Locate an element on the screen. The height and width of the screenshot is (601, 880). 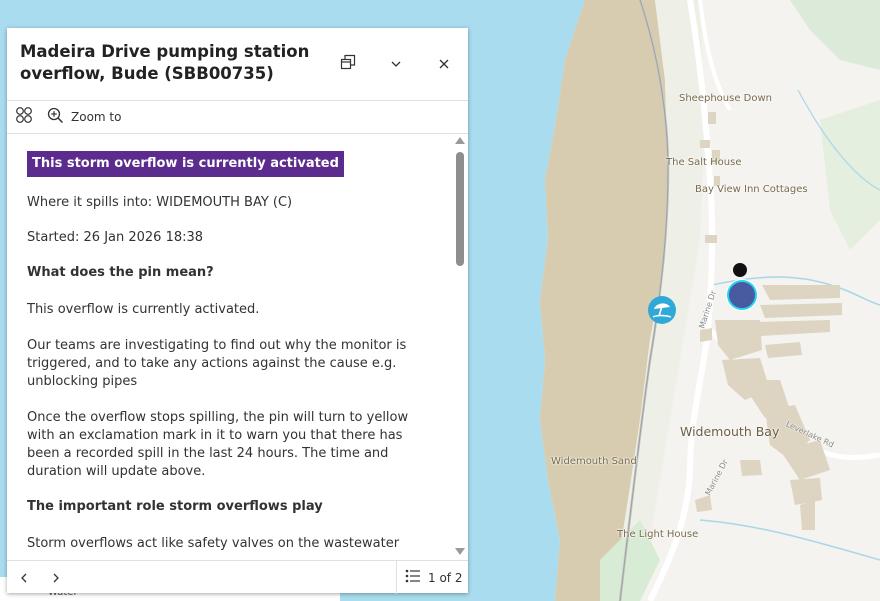
place-label-widemouth-sand: Widemouth Sand is located at coordinates (594, 461).